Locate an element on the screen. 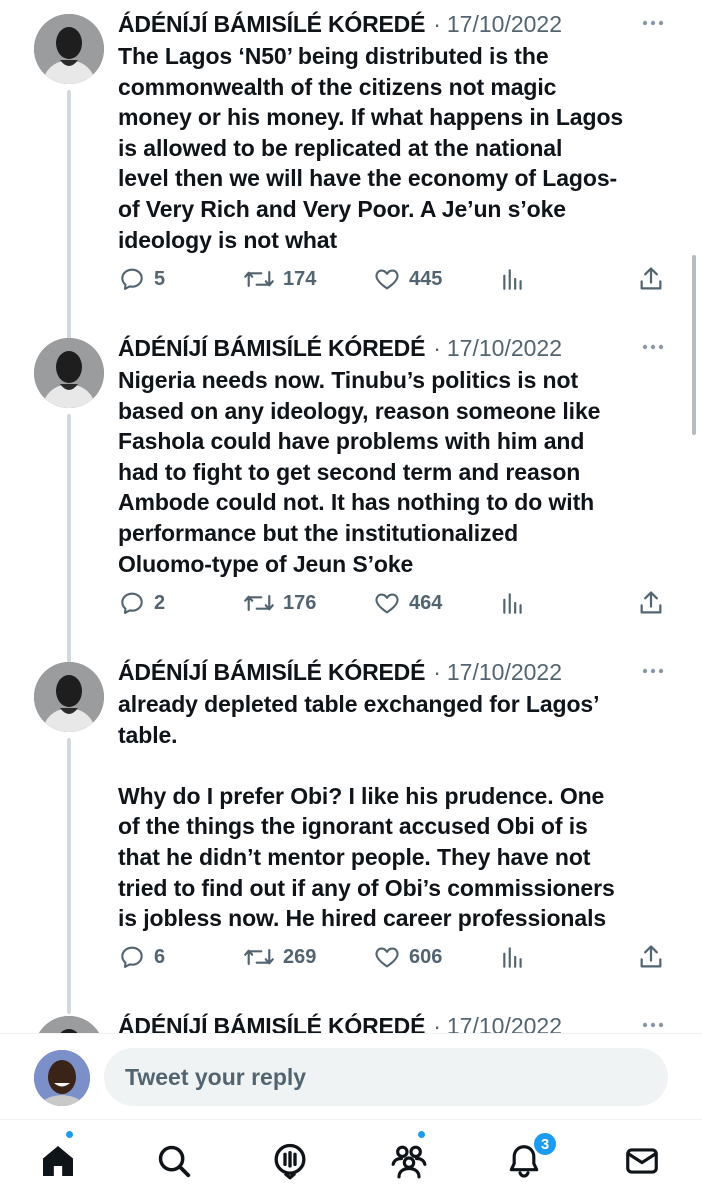 This screenshot has width=702, height=1200. tab-messages is located at coordinates (642, 1161).